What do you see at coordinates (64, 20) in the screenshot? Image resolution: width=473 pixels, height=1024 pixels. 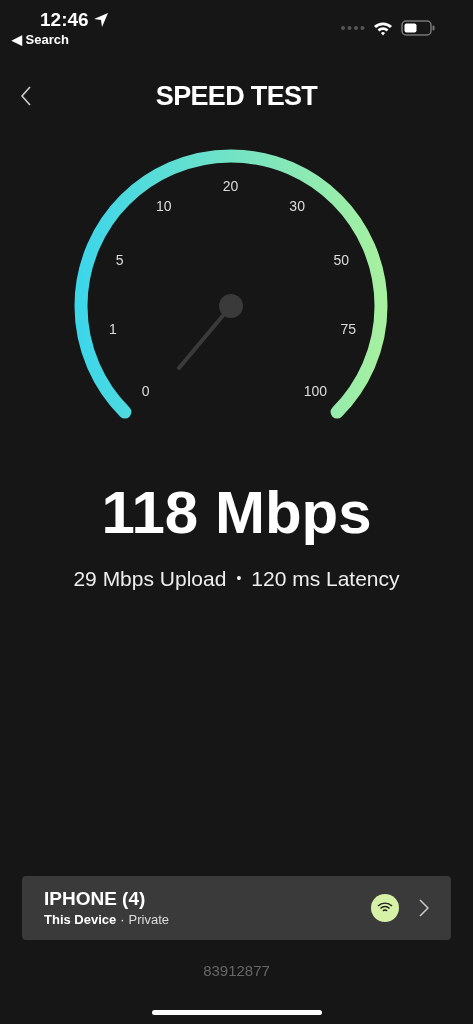 I see `status-time: 12:46` at bounding box center [64, 20].